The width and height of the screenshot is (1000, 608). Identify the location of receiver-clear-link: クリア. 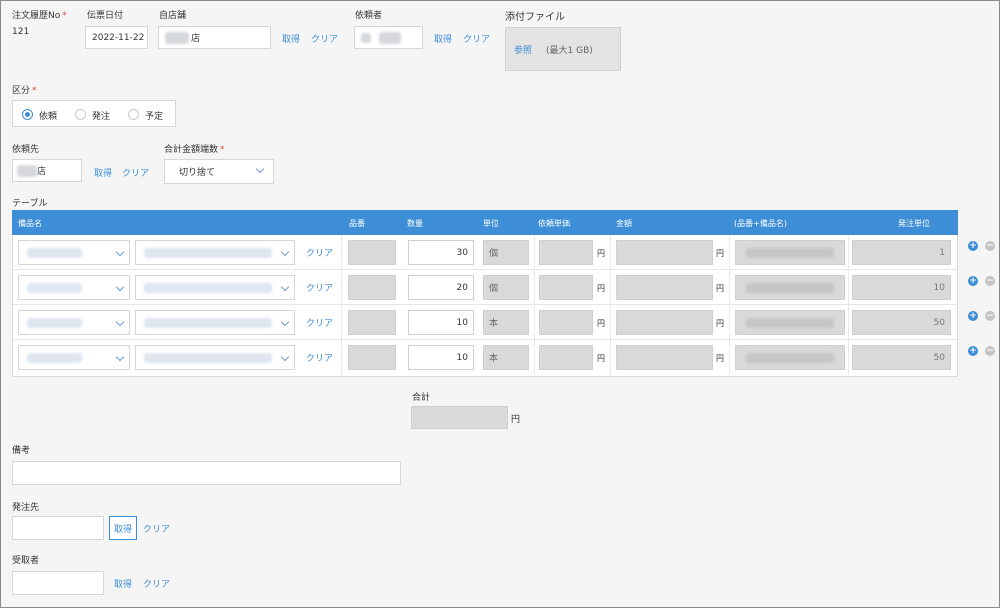
(156, 583).